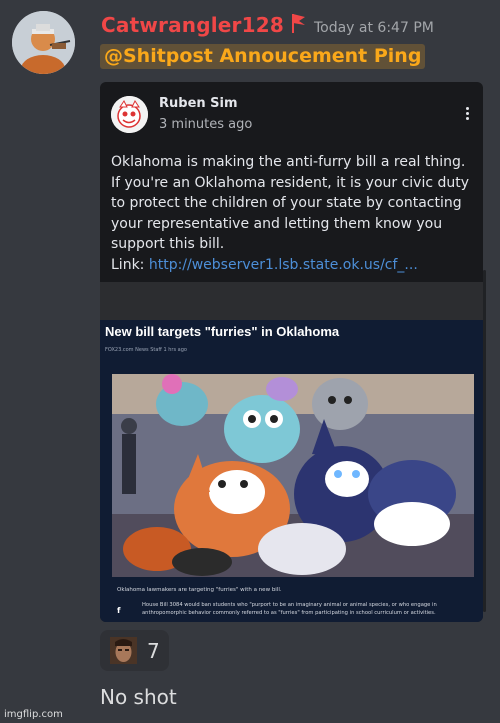 This screenshot has height=723, width=500. What do you see at coordinates (222, 331) in the screenshot?
I see `article-title: New bill targets "furries" in Oklahoma` at bounding box center [222, 331].